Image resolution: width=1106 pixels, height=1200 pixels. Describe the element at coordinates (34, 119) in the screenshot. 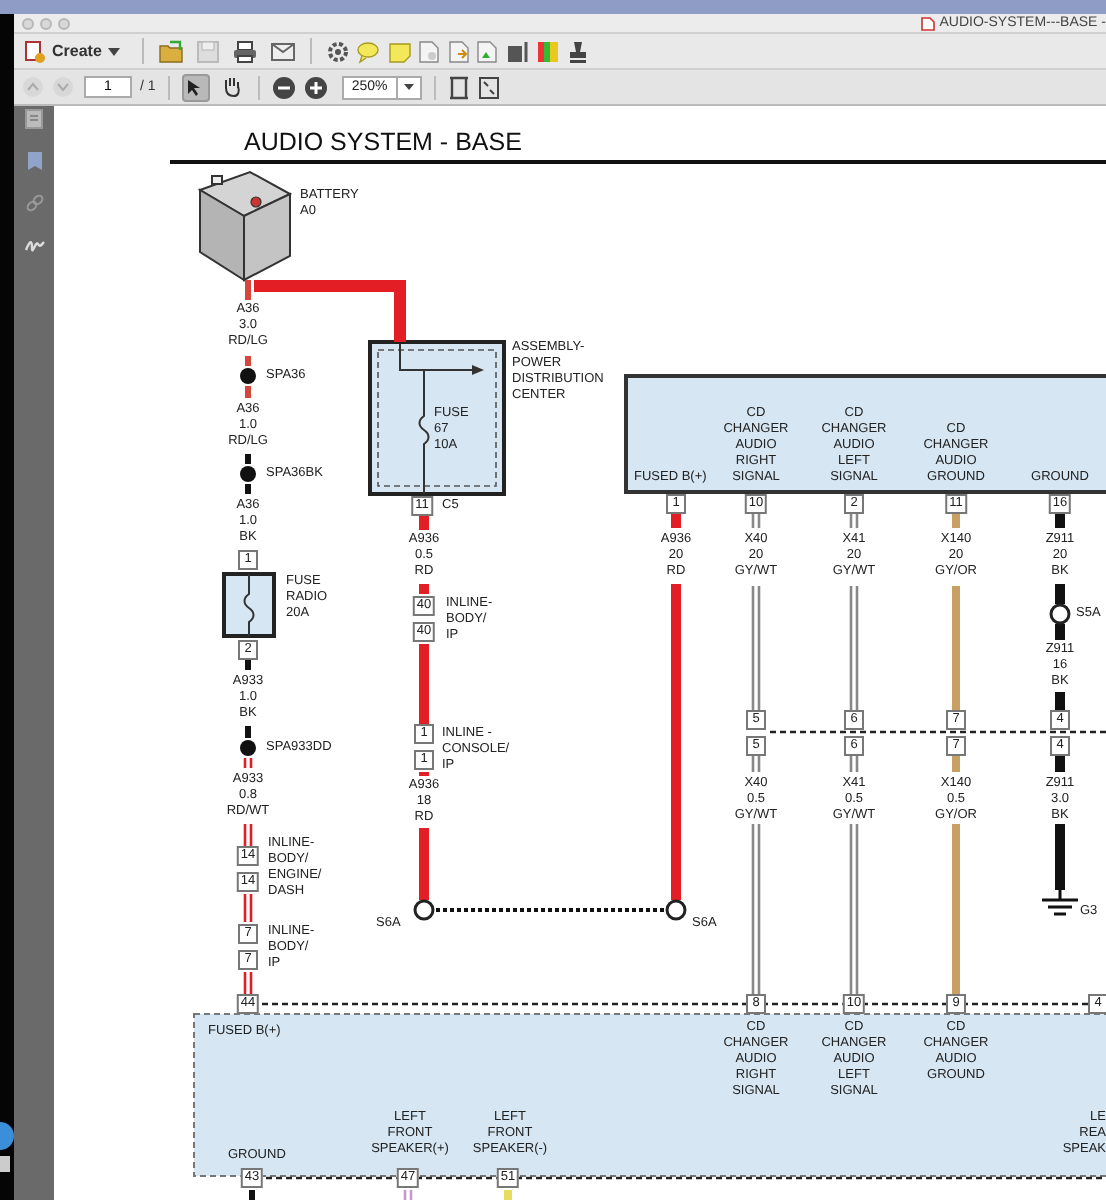

I see `pages-icon` at that location.